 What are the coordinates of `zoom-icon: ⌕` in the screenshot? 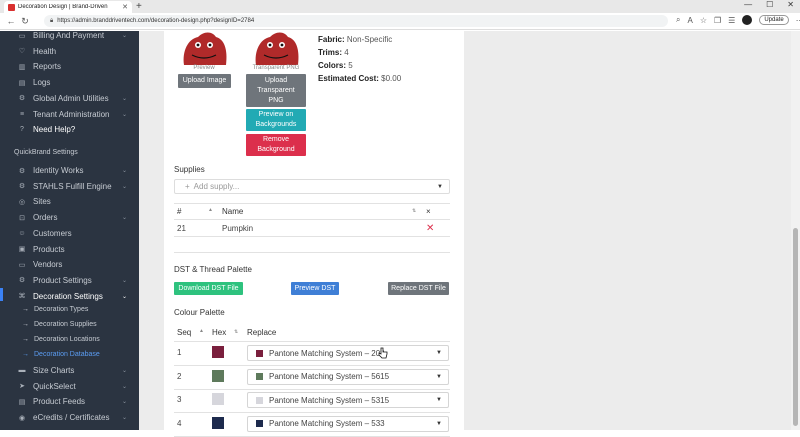 It's located at (678, 20).